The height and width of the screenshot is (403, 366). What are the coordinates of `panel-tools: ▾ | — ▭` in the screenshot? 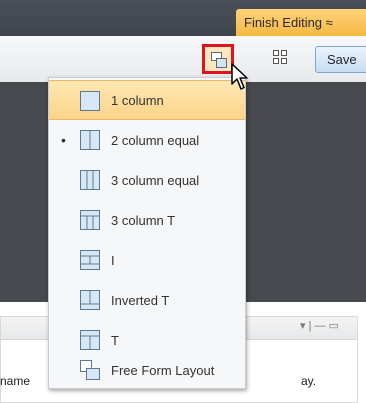 It's located at (319, 325).